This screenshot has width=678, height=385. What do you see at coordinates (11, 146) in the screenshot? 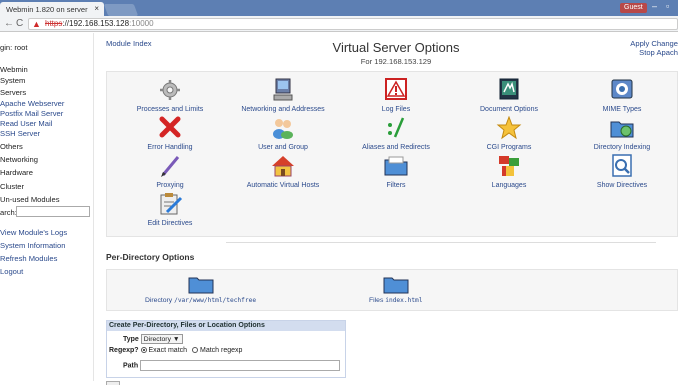
I see `sidebar-item-others: Others` at bounding box center [11, 146].